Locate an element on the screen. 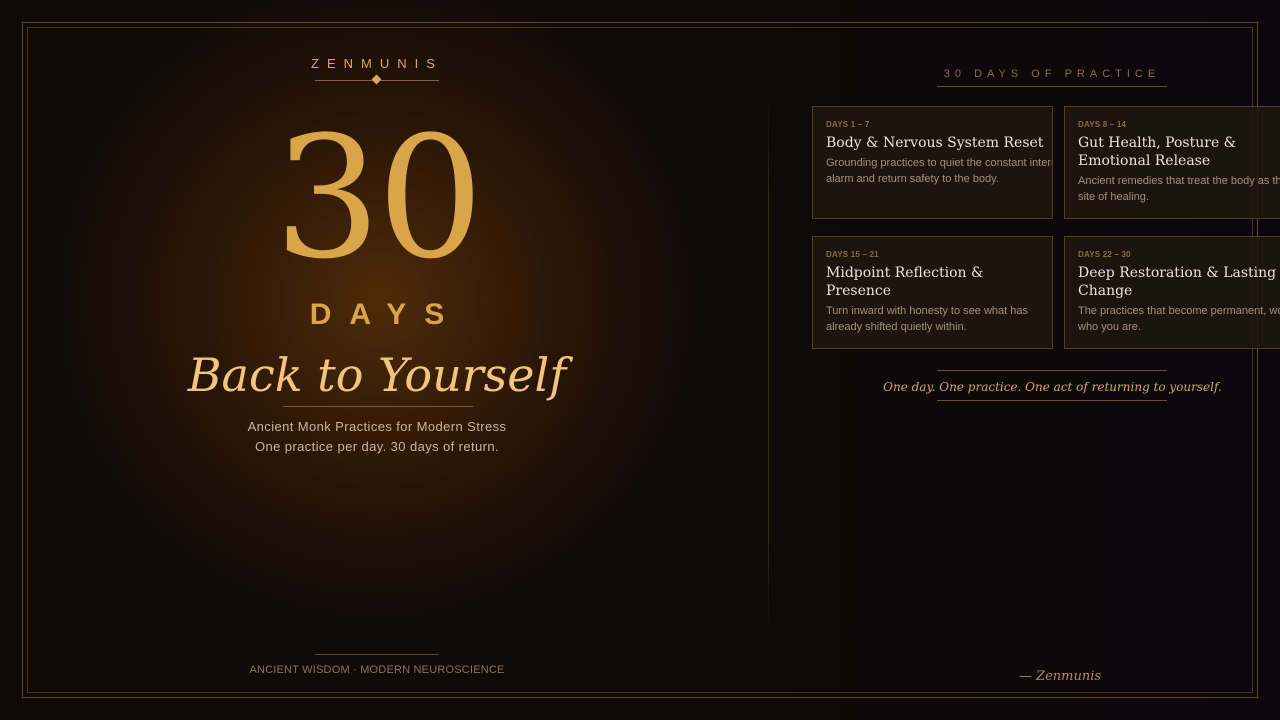  hero-subtitle-2: One practice per day. 30 days of return. is located at coordinates (377, 446).